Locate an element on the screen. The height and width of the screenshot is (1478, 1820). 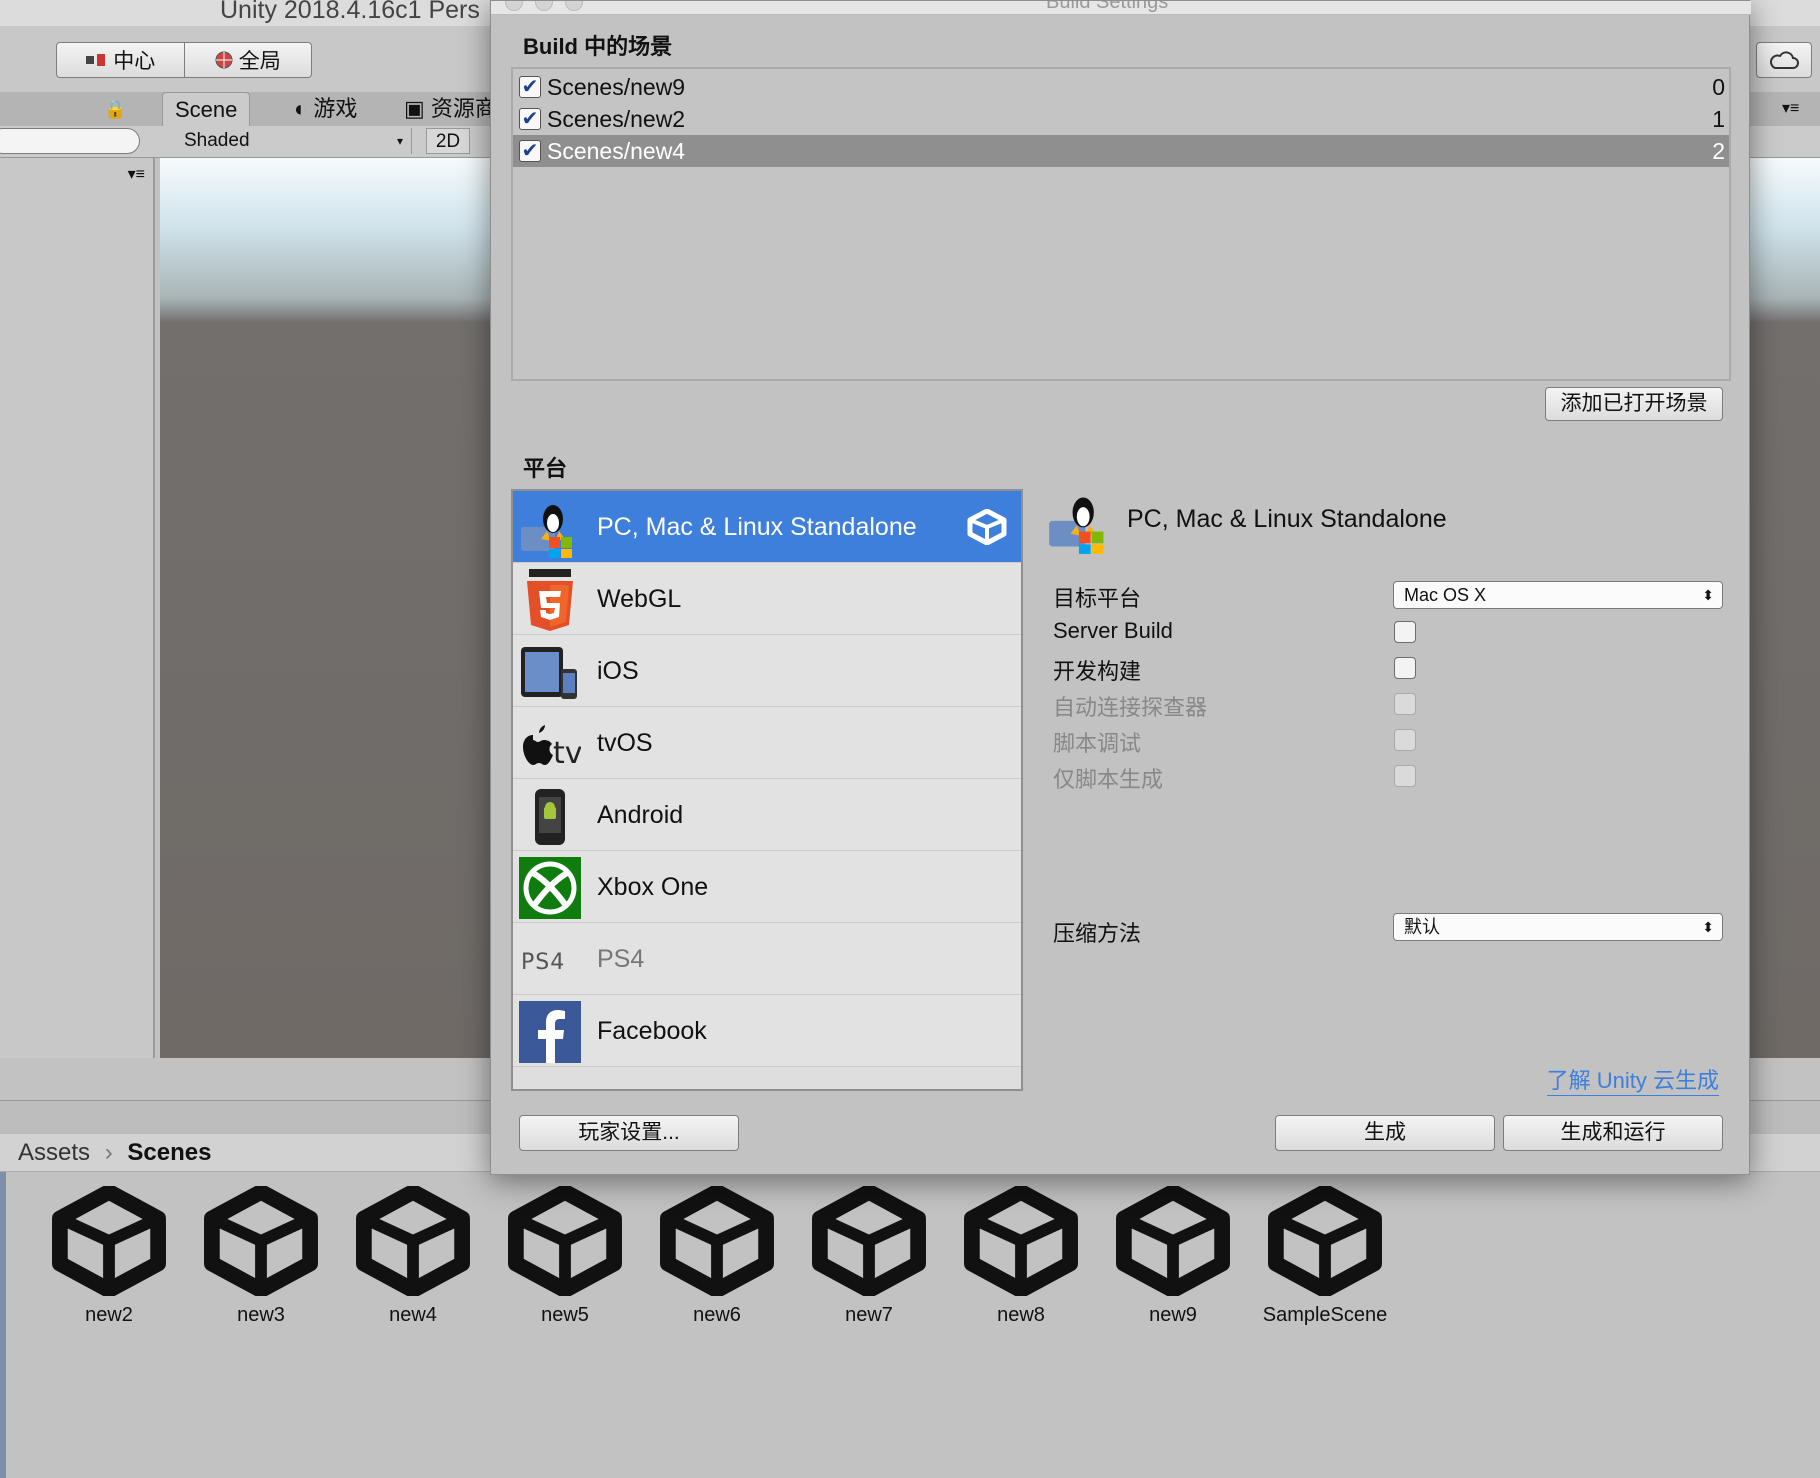
panel-menu-icon: ▾≡ is located at coordinates (1790, 109).